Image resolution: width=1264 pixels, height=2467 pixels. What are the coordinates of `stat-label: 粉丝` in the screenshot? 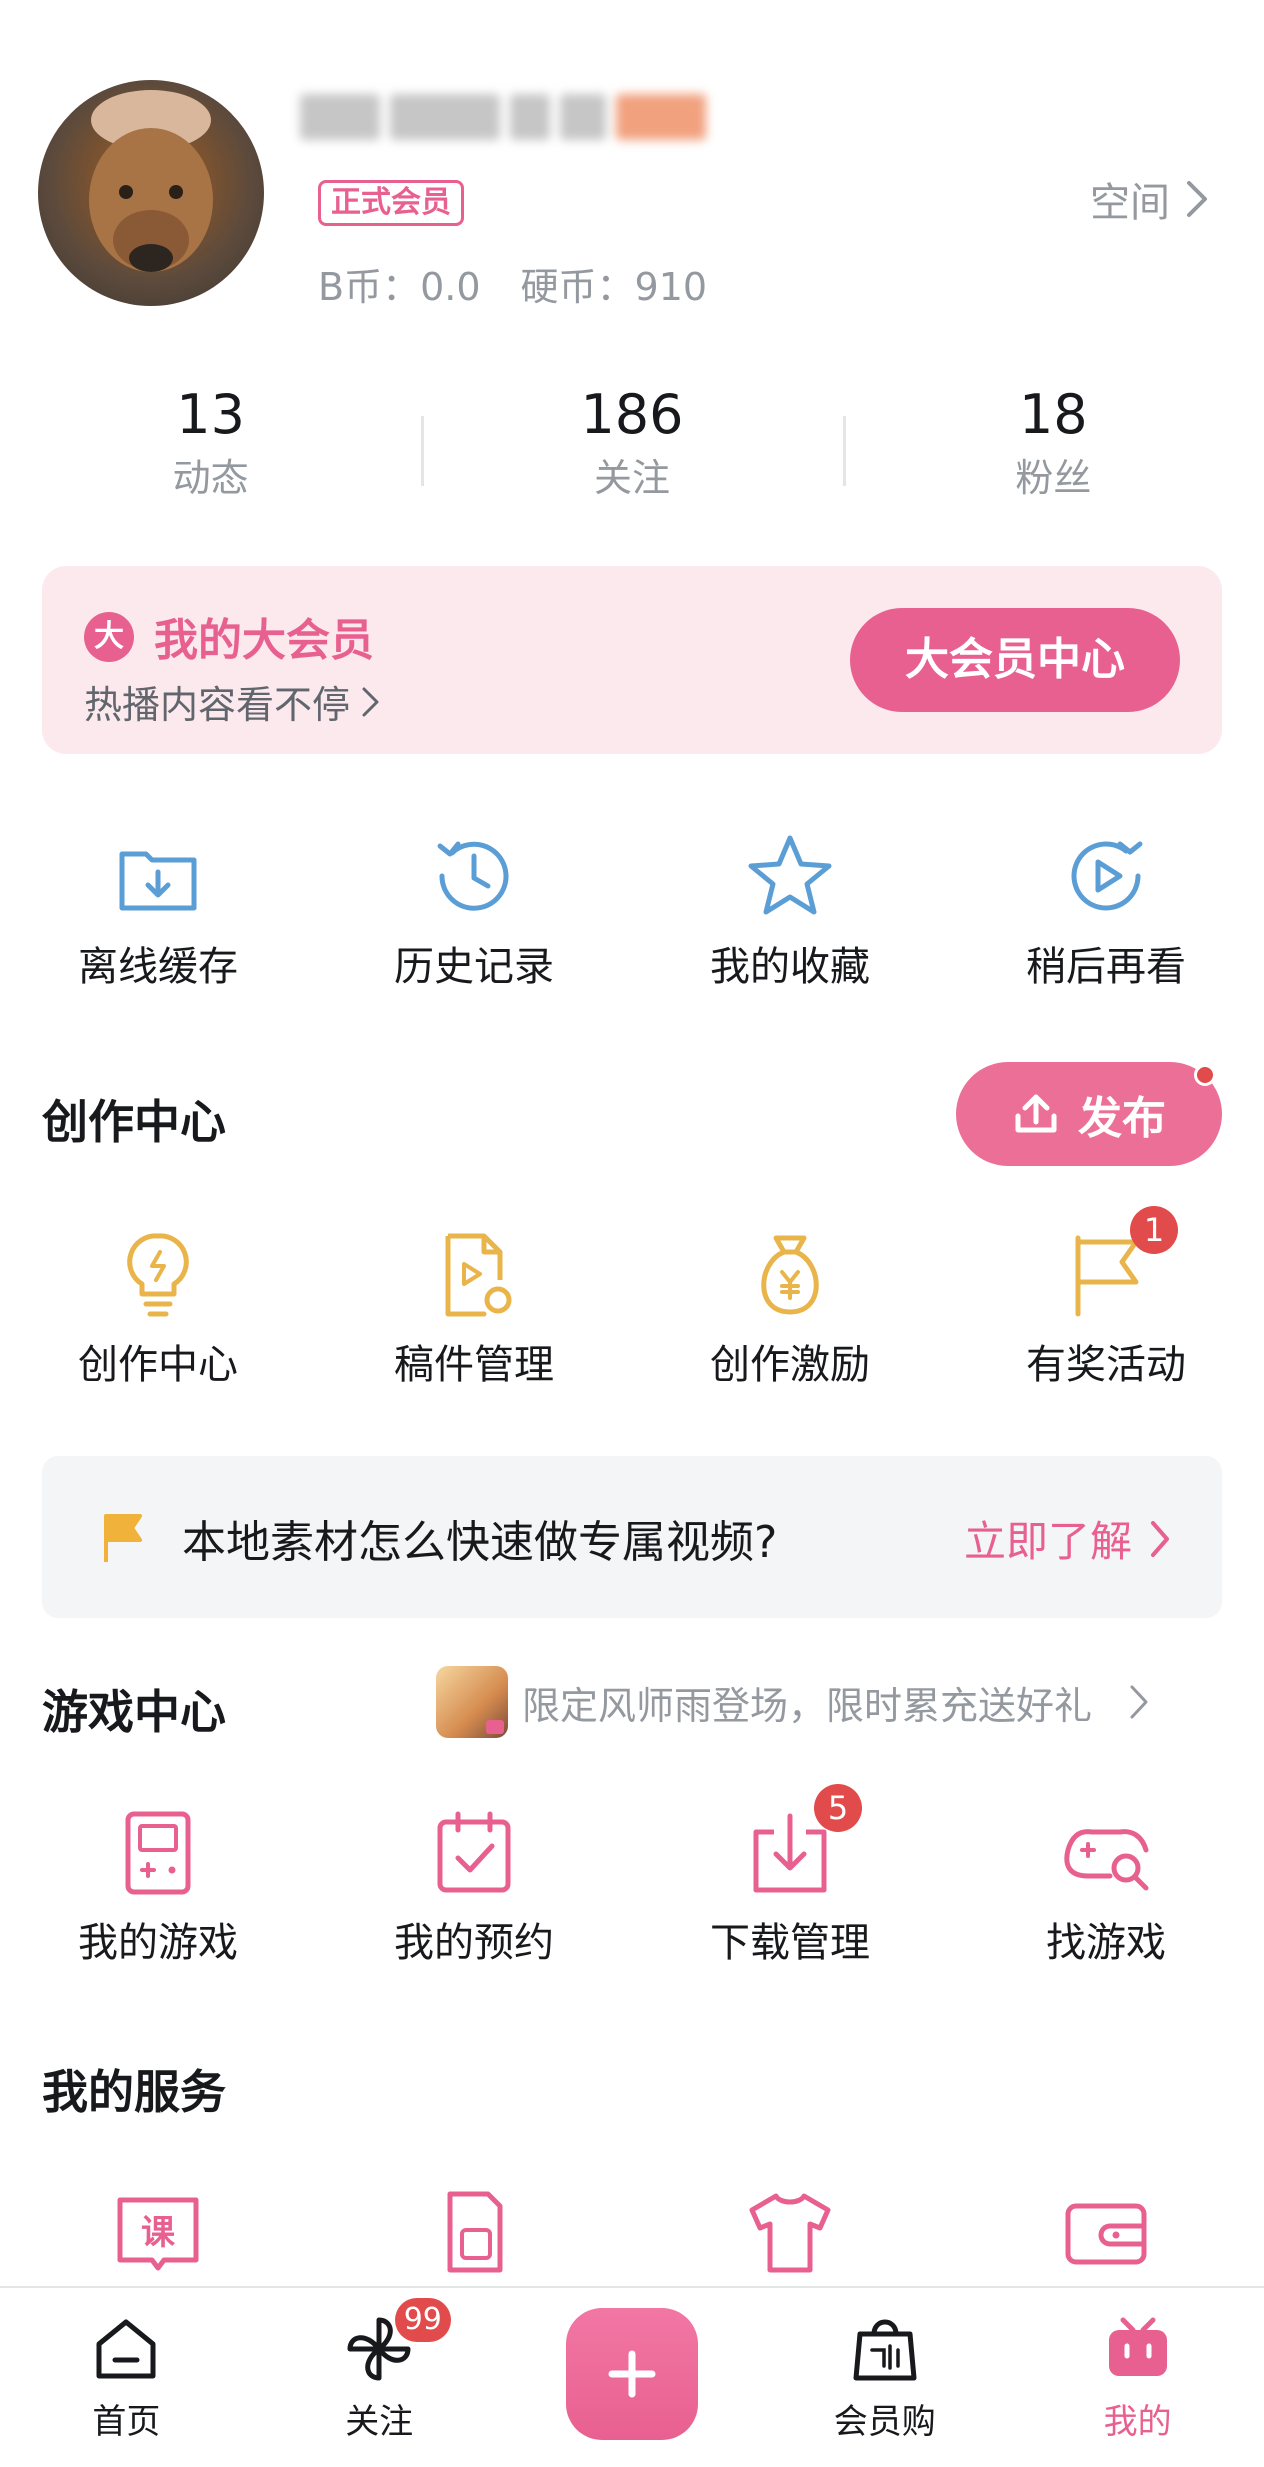 It's located at (1053, 478).